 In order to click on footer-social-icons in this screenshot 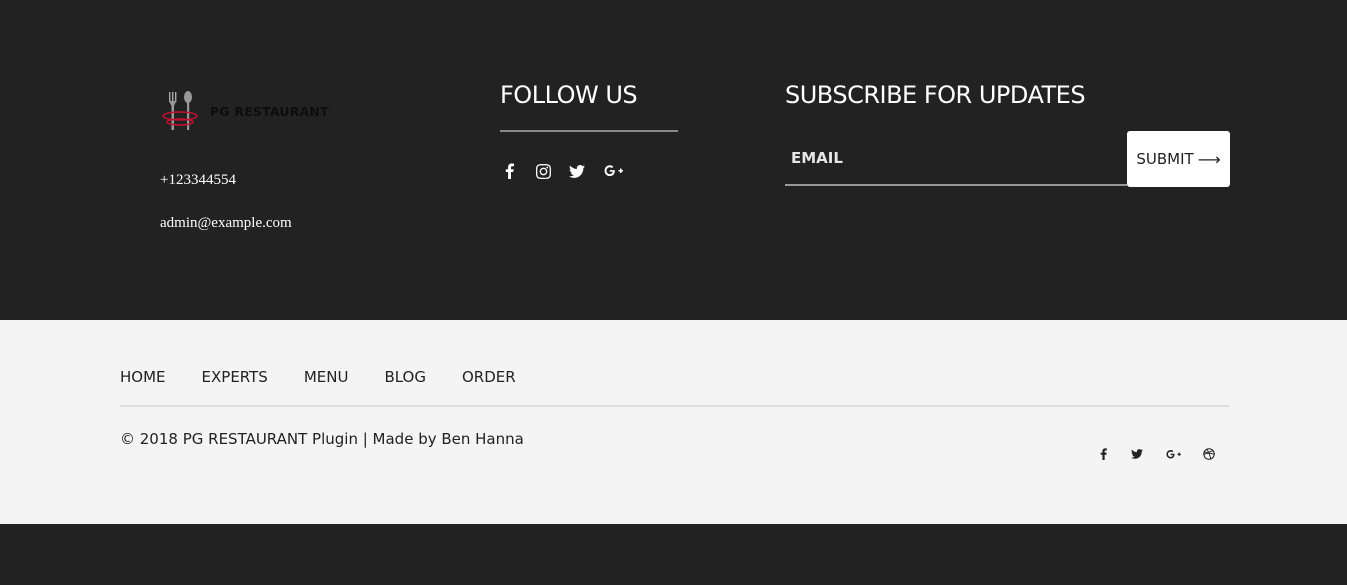, I will do `click(1156, 454)`.